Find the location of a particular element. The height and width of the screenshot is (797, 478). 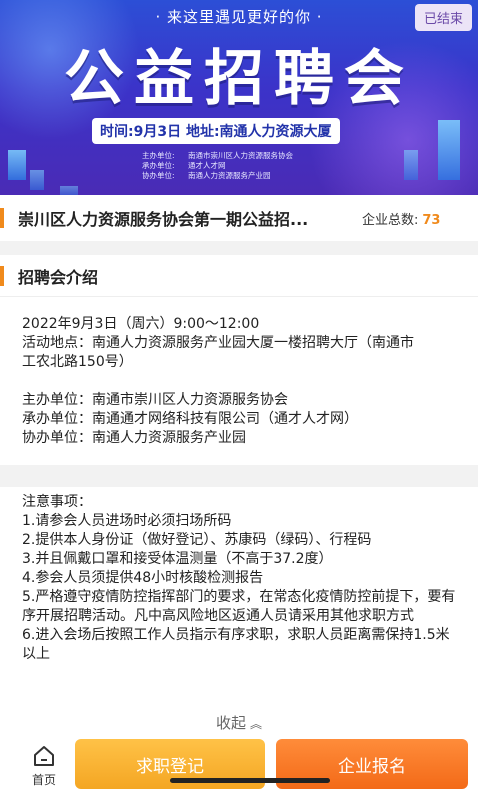

intro-section-header: 招聘会介绍 is located at coordinates (239, 276).